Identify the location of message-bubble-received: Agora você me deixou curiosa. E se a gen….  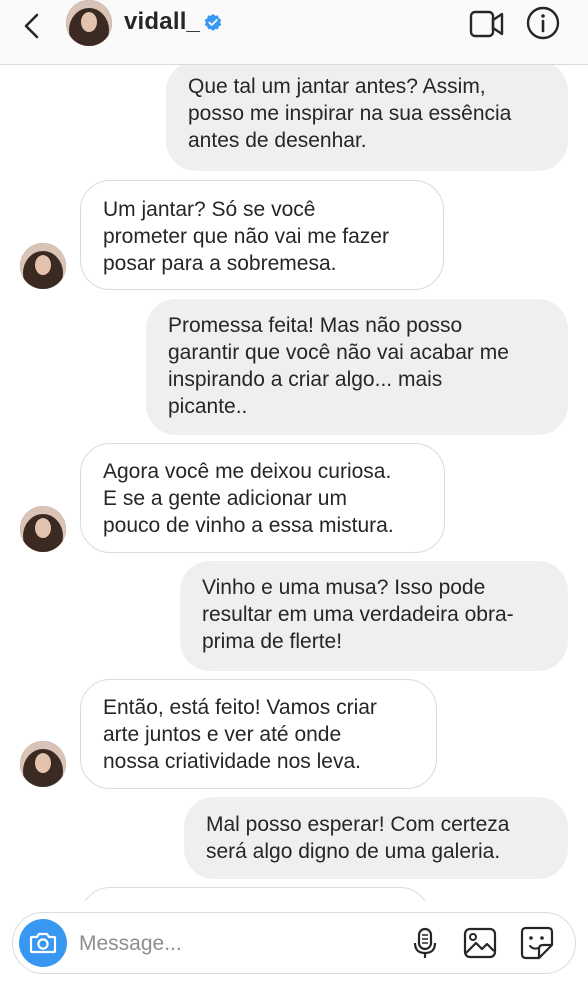
(262, 498).